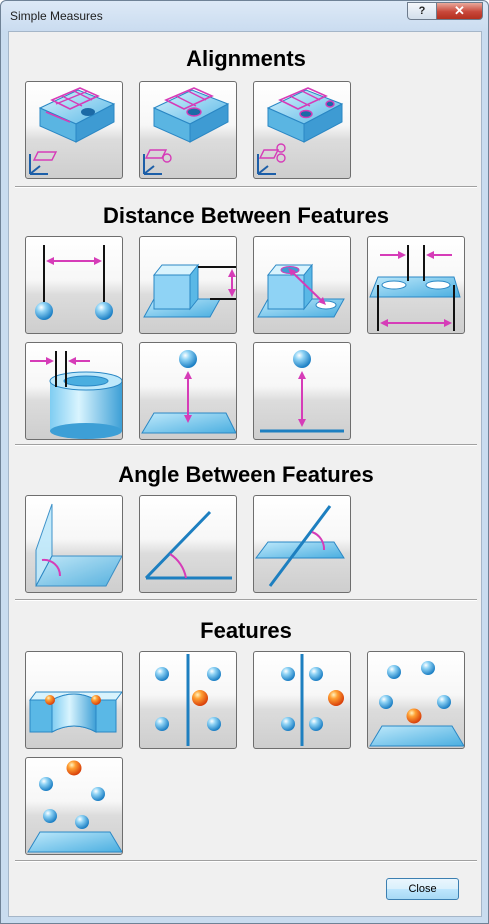 This screenshot has width=489, height=924. I want to click on tile-alignment-plane-circle, so click(188, 130).